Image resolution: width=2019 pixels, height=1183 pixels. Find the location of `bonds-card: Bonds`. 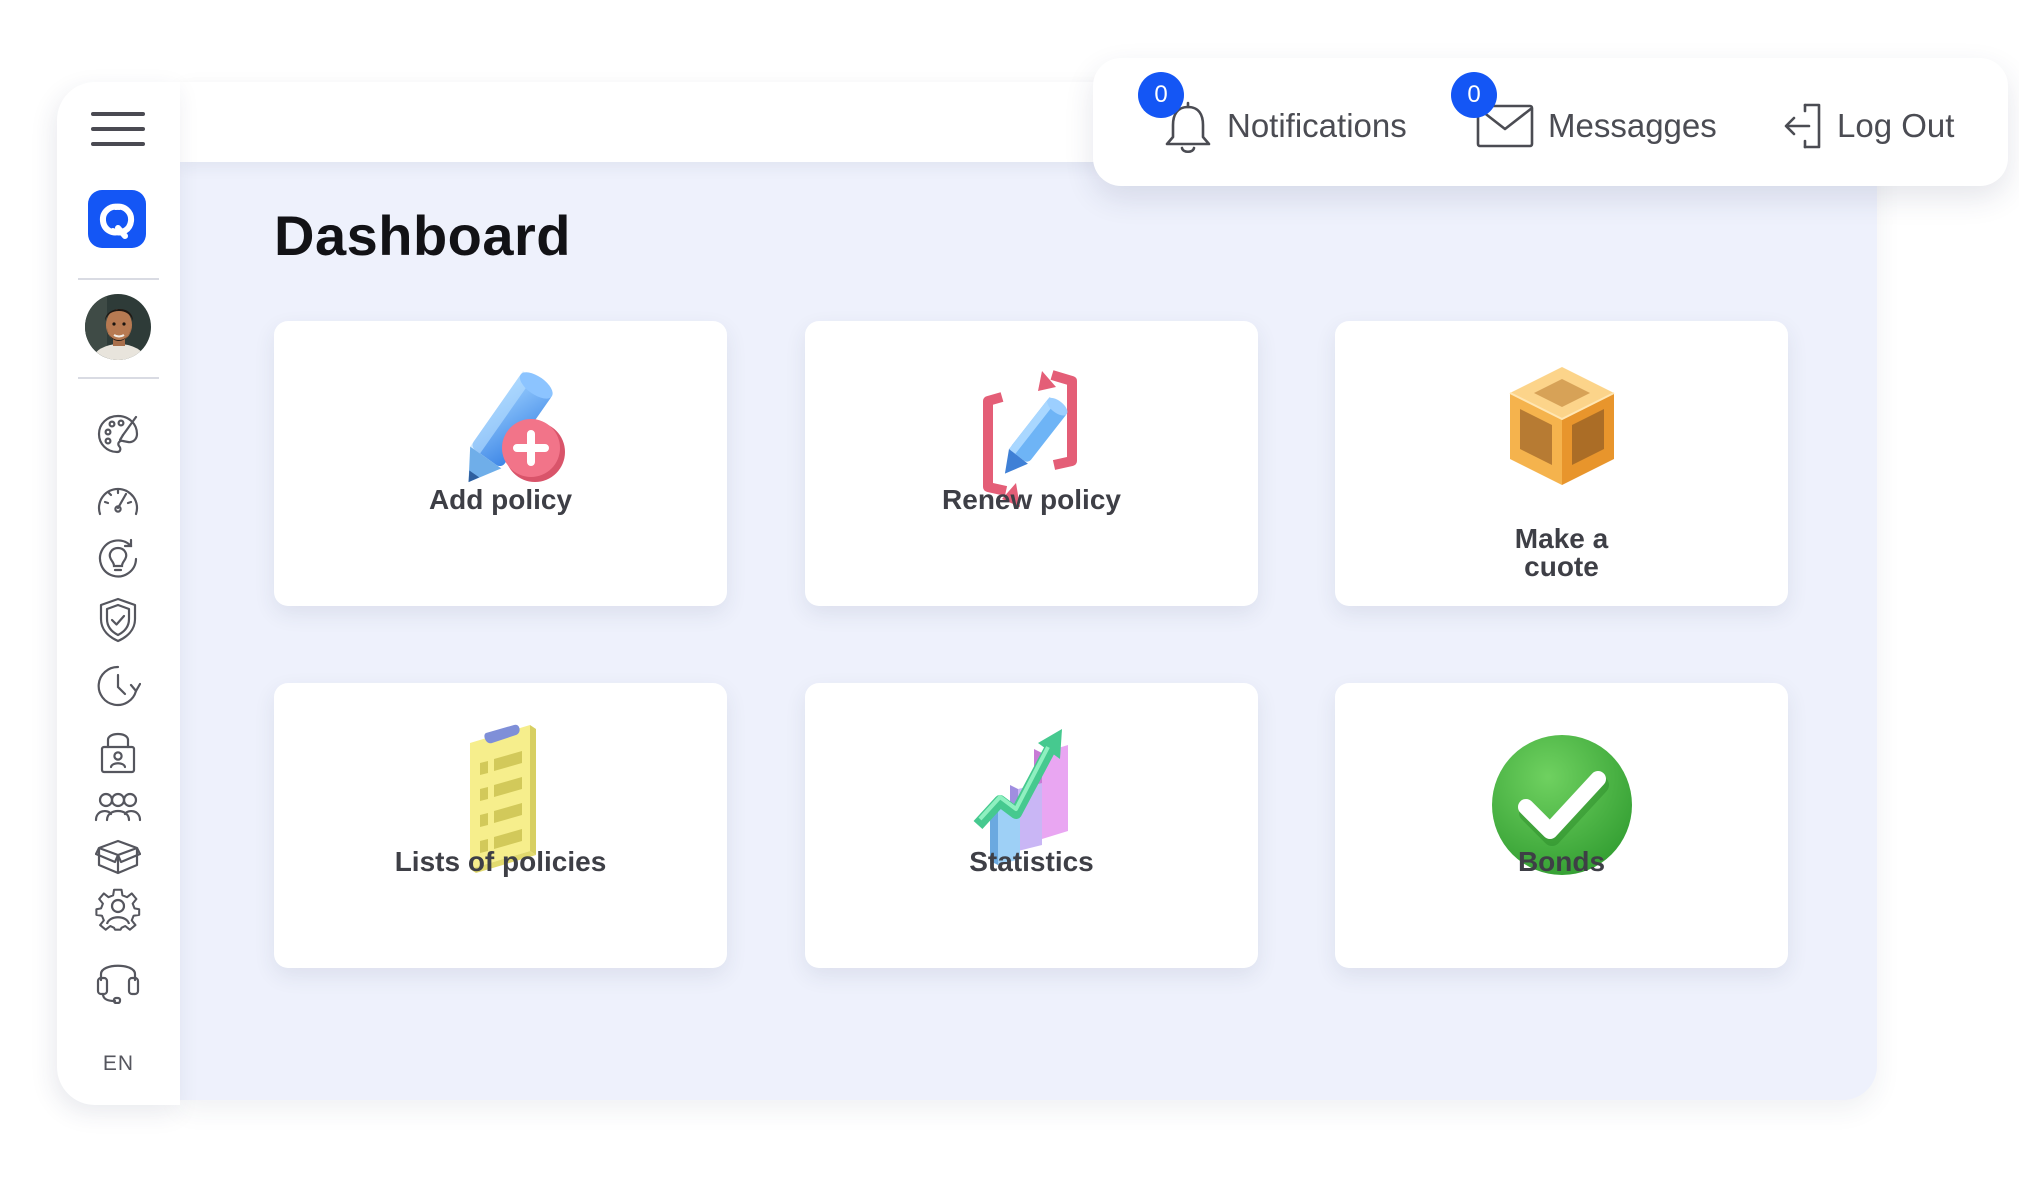

bonds-card: Bonds is located at coordinates (1561, 825).